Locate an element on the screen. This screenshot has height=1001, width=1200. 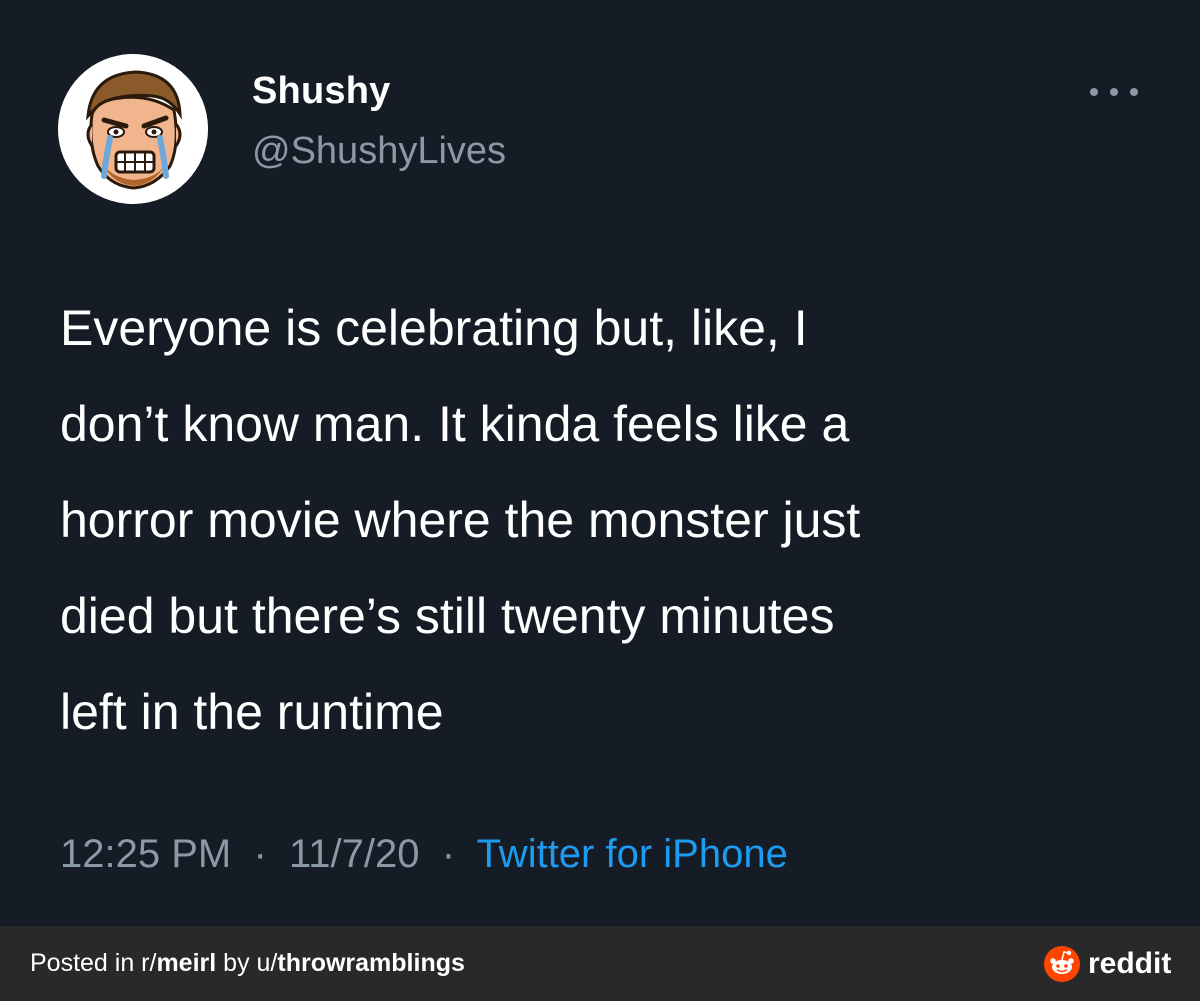
posted-in-label: Posted in r/ is located at coordinates (93, 963).